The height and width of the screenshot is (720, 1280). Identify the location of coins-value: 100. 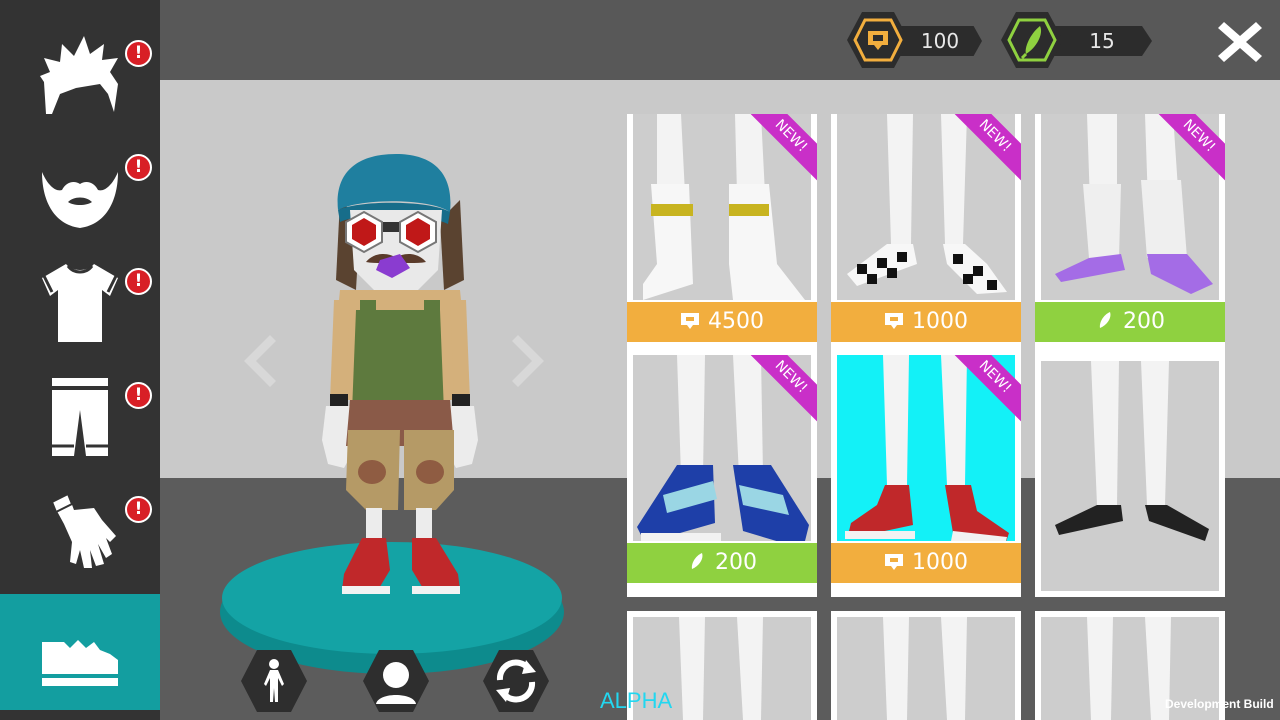
(940, 41).